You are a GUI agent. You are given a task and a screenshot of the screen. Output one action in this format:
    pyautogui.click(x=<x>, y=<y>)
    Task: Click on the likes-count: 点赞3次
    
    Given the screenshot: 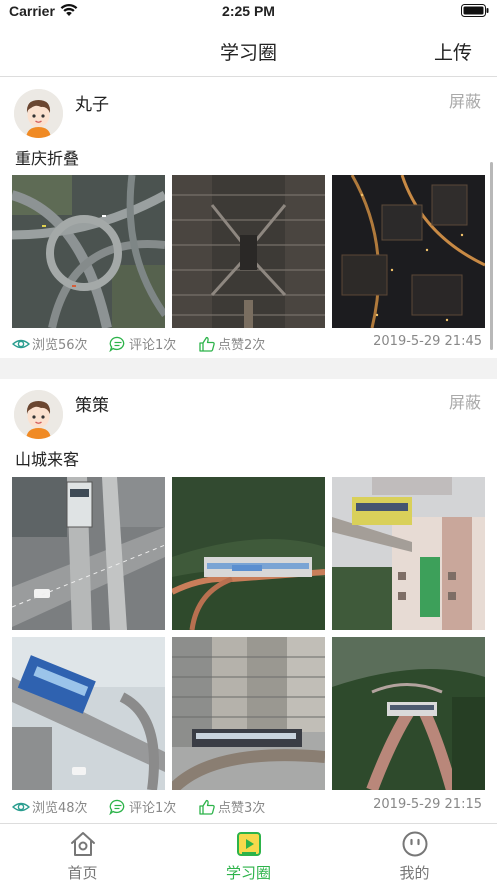 What is the action you would take?
    pyautogui.click(x=242, y=808)
    